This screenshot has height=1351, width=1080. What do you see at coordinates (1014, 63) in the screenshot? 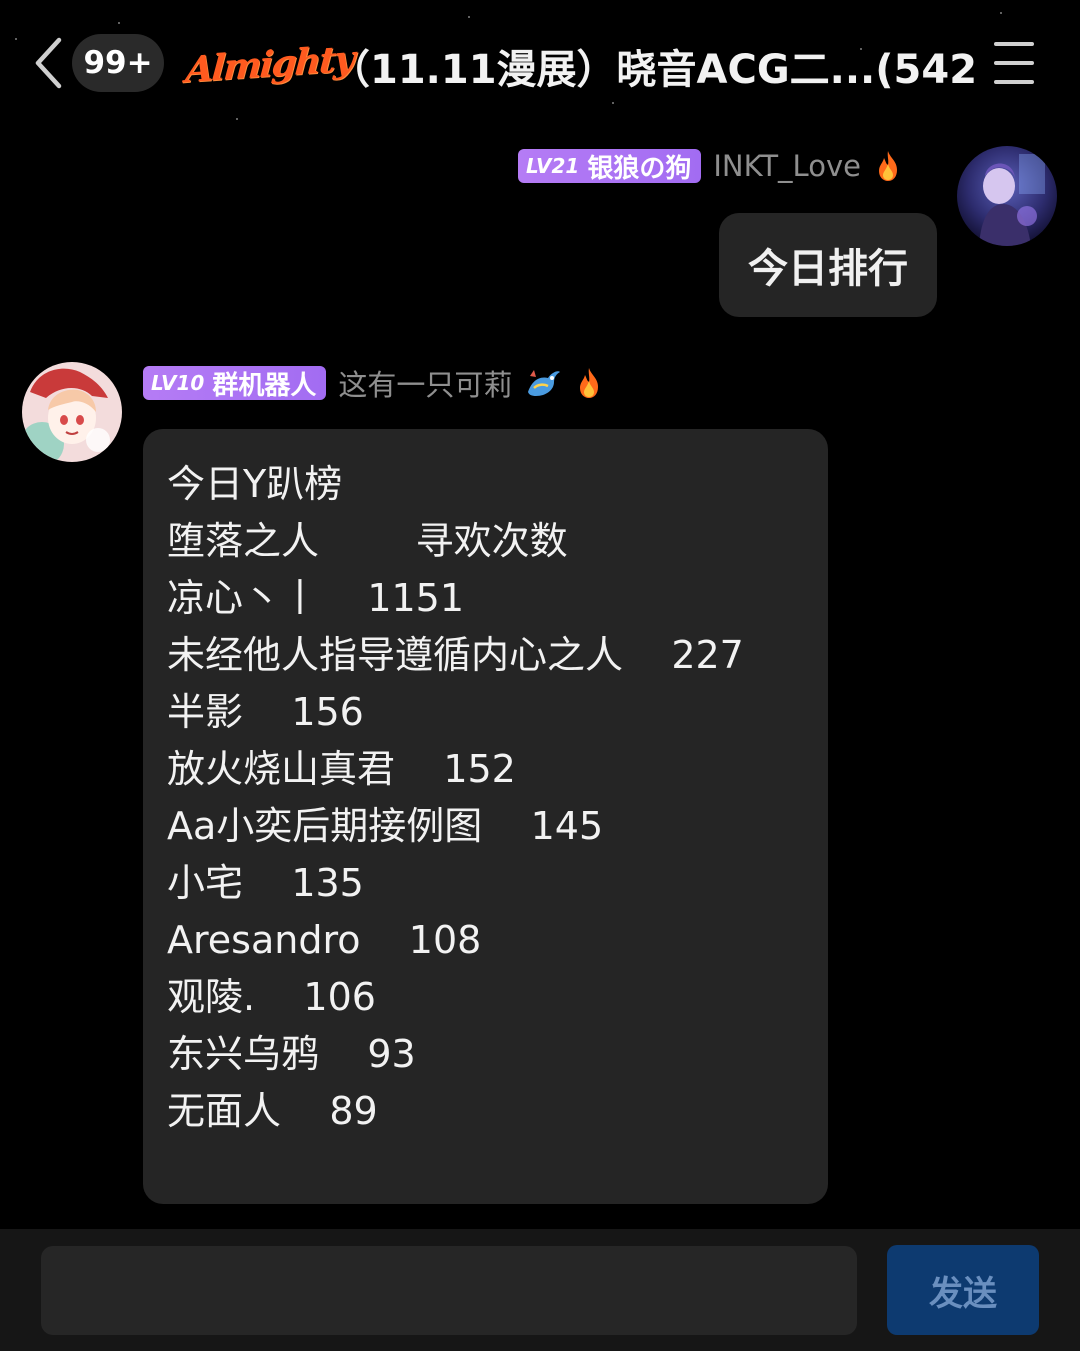
I see `menu-button` at bounding box center [1014, 63].